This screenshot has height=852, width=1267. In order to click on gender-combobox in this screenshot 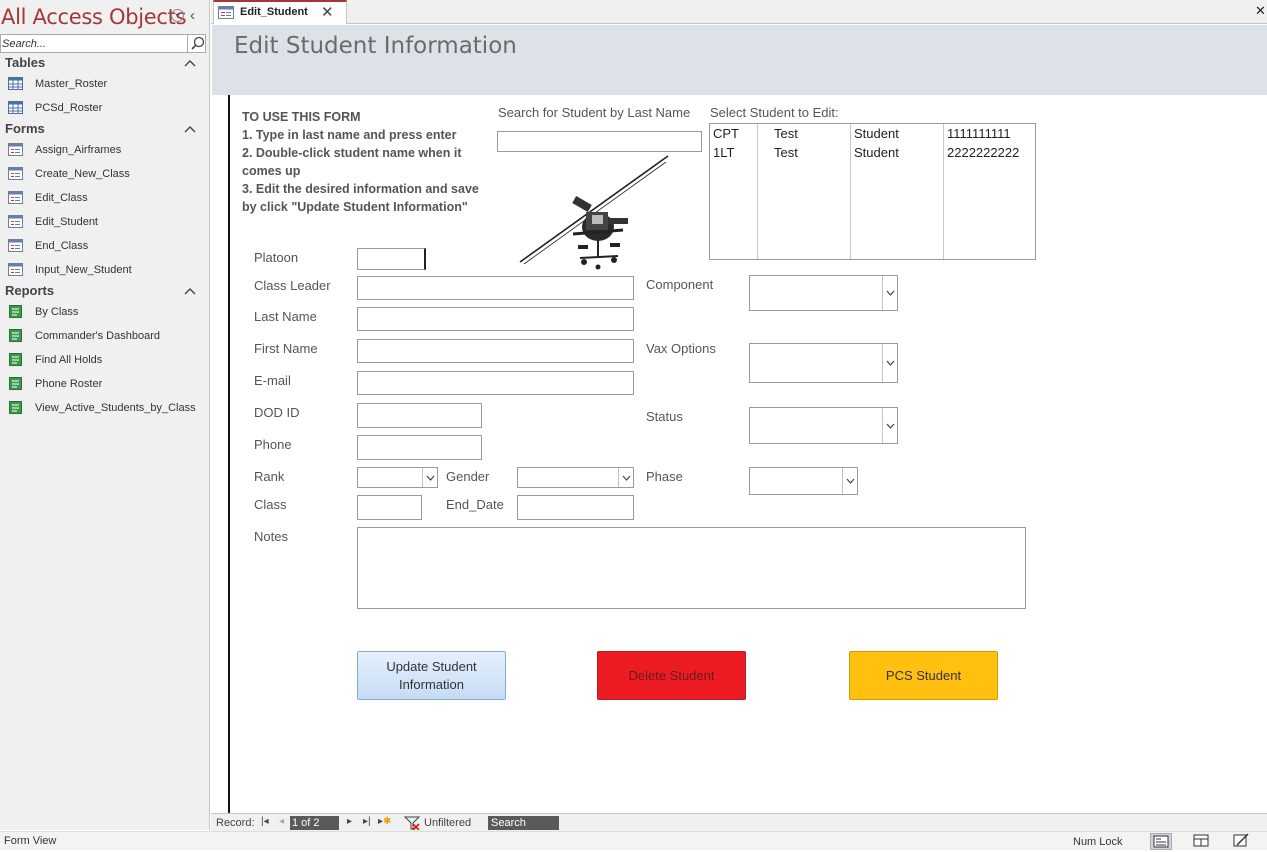, I will do `click(575, 477)`.